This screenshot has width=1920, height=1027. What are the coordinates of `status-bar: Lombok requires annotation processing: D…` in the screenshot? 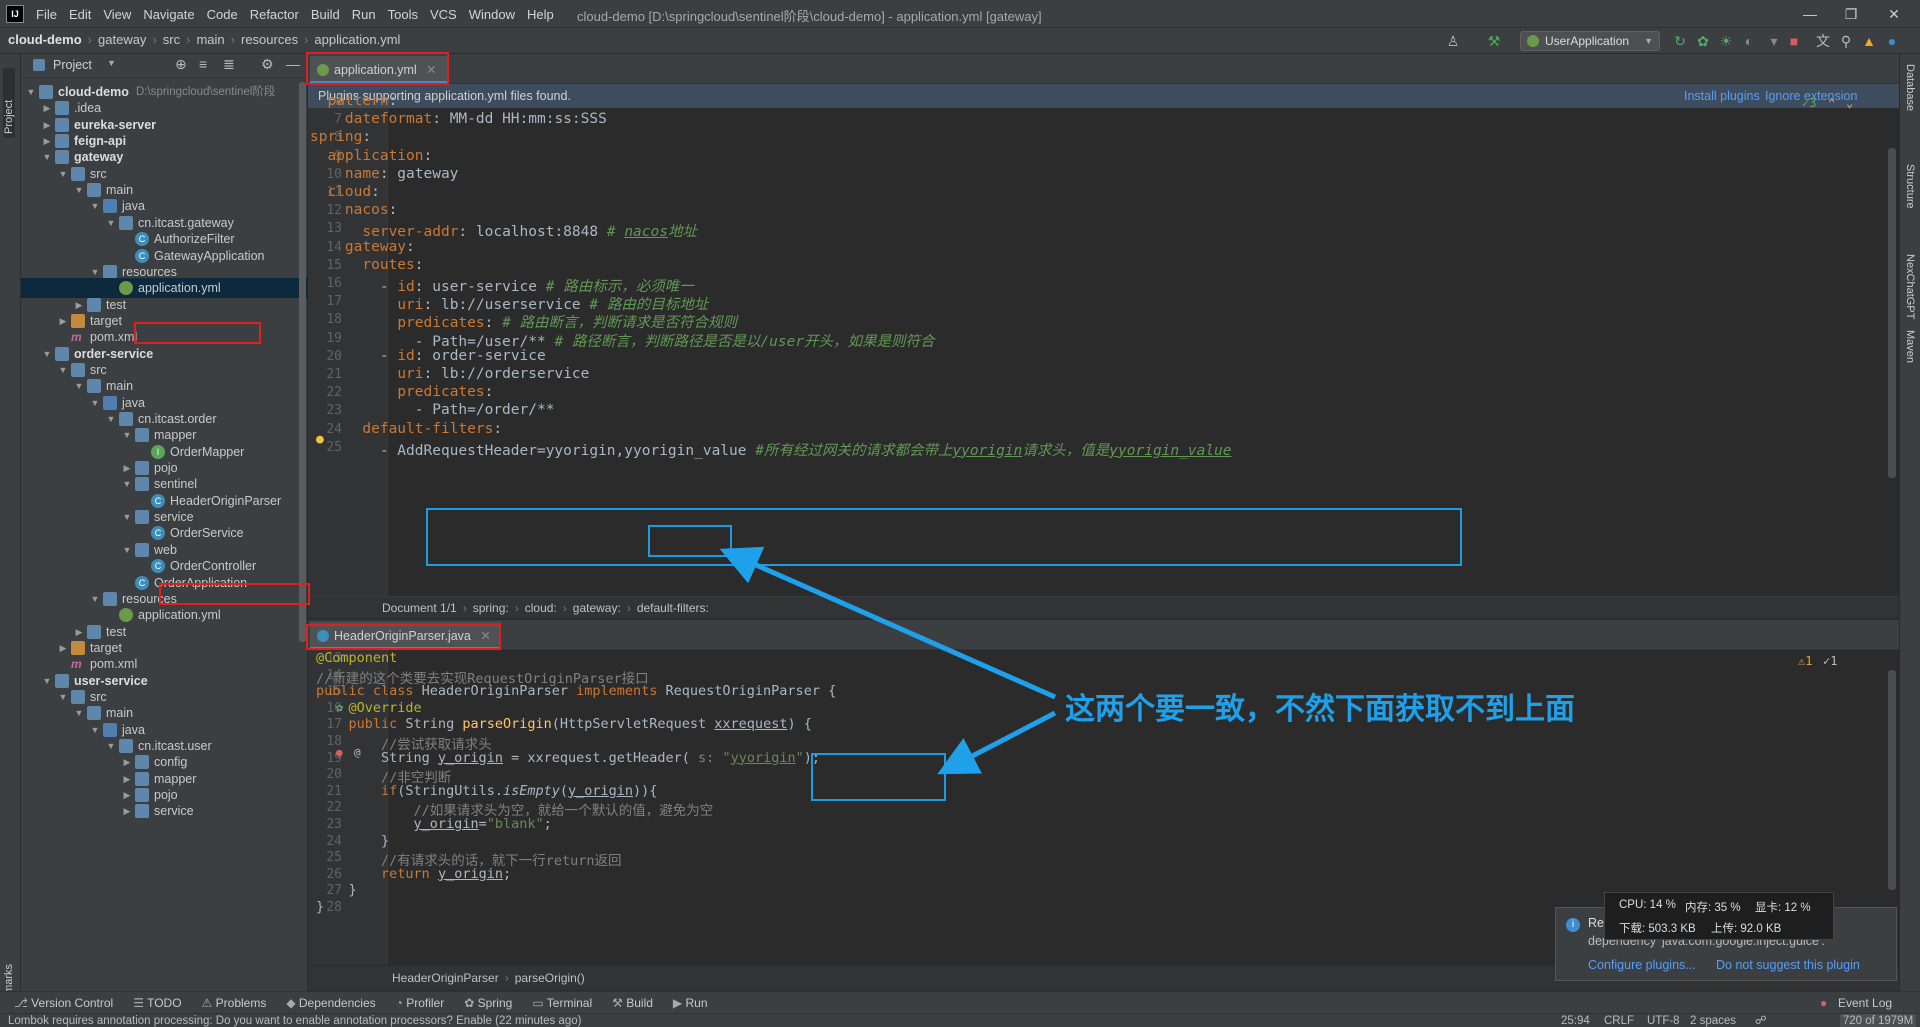 It's located at (960, 1020).